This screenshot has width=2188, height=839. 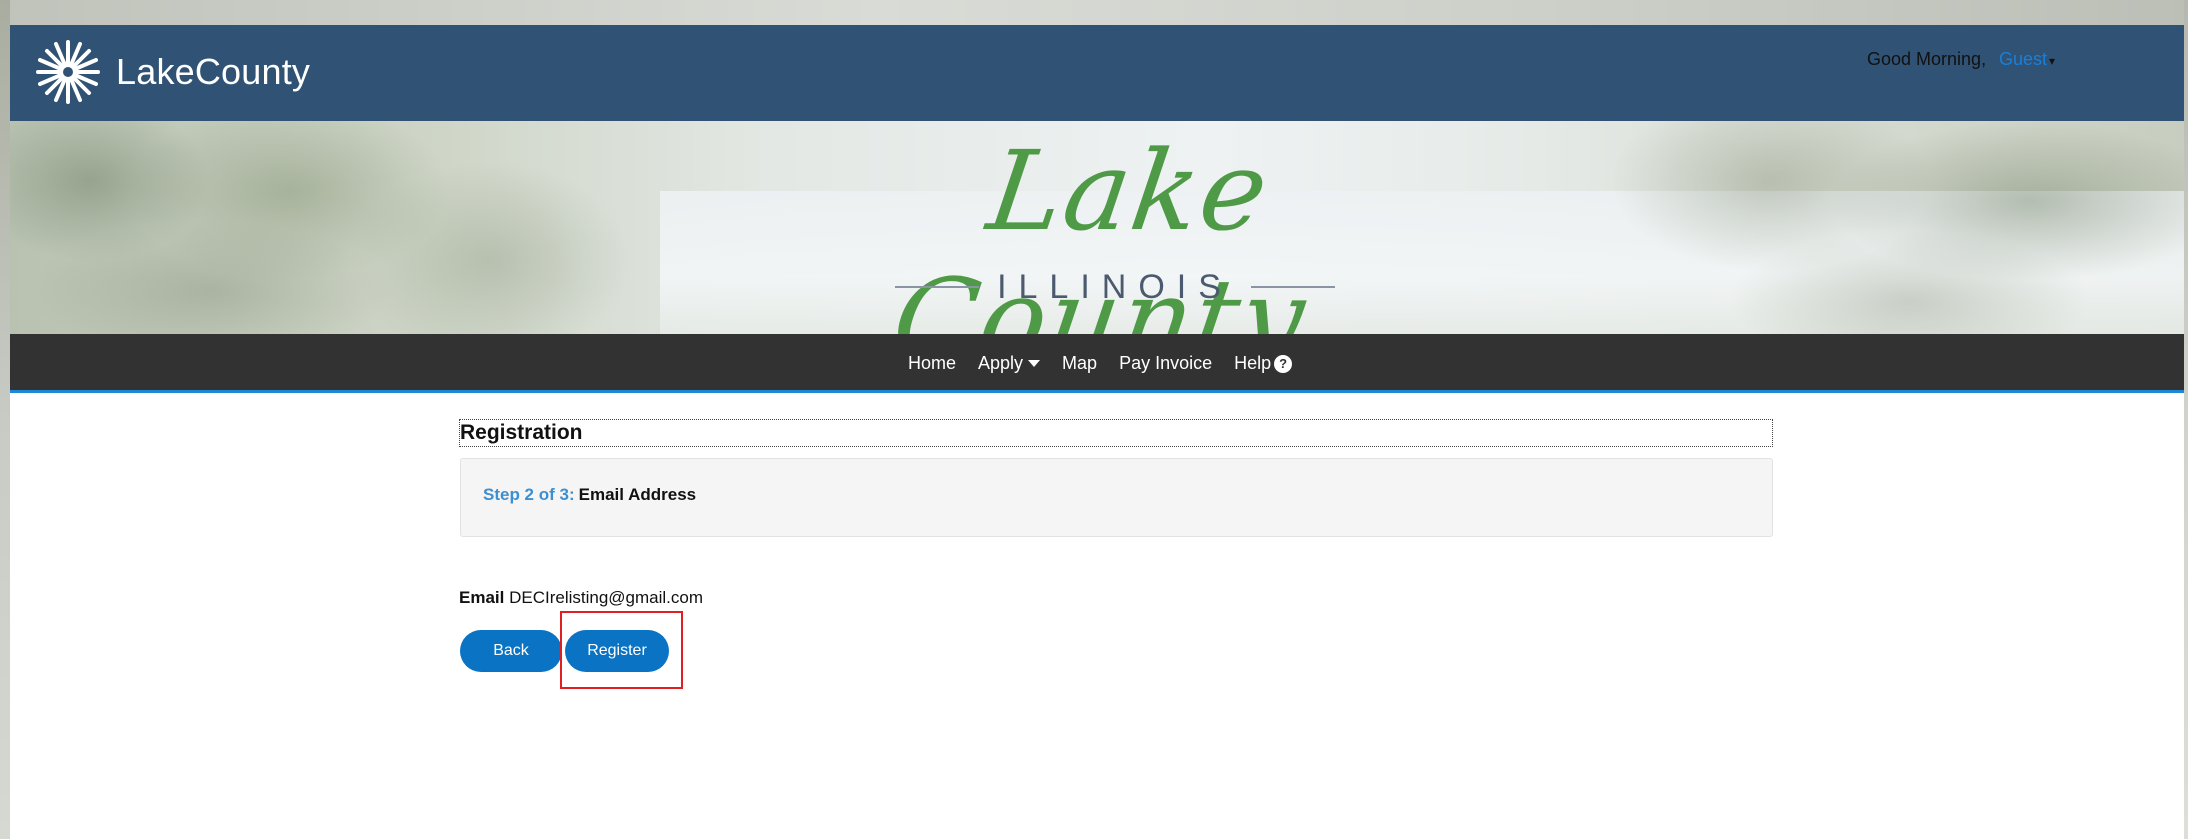 What do you see at coordinates (1116, 433) in the screenshot?
I see `page-title: Registration` at bounding box center [1116, 433].